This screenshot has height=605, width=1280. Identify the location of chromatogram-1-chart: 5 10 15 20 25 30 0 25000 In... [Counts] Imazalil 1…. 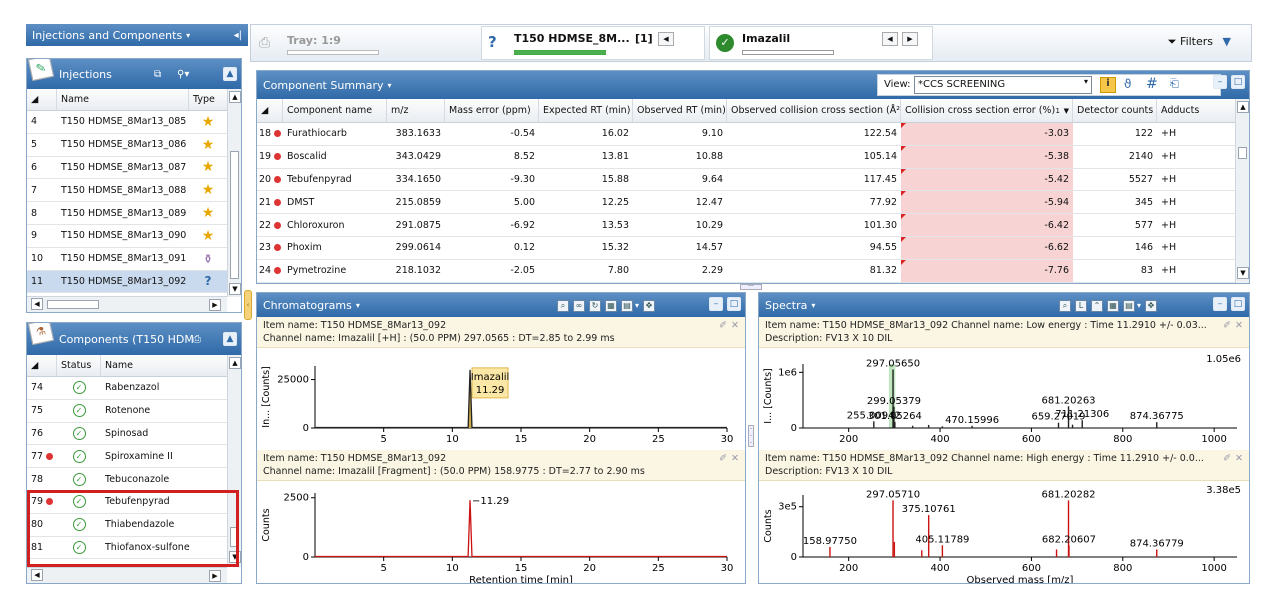
(501, 399).